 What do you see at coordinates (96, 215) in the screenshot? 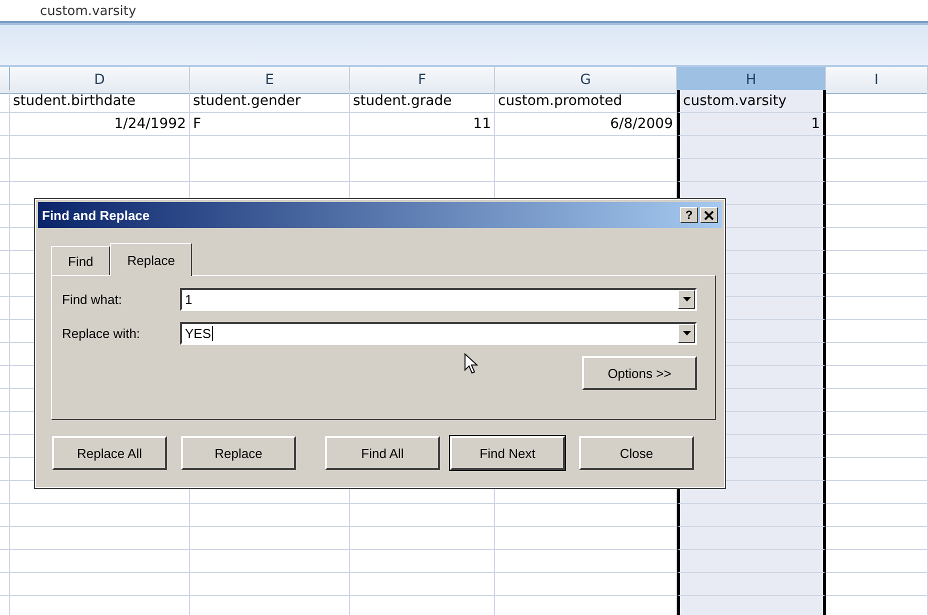
I see `dialog-title: Find and Replace` at bounding box center [96, 215].